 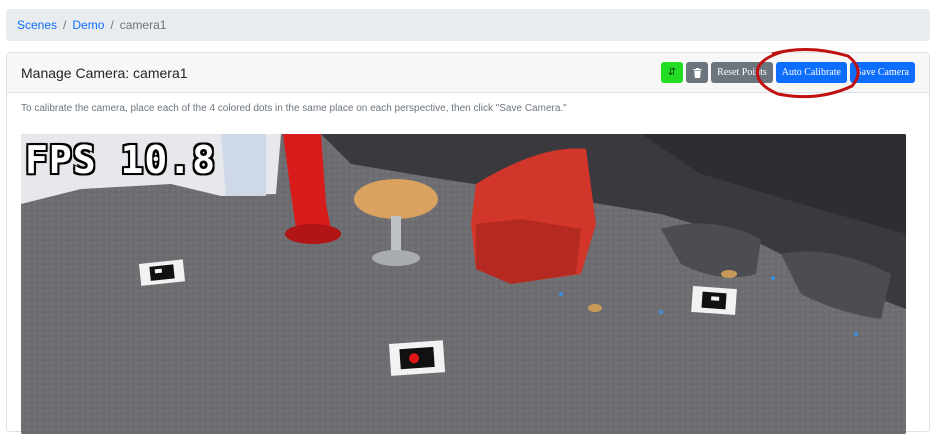 I want to click on page-title: Manage Camera: camera1, so click(x=104, y=72).